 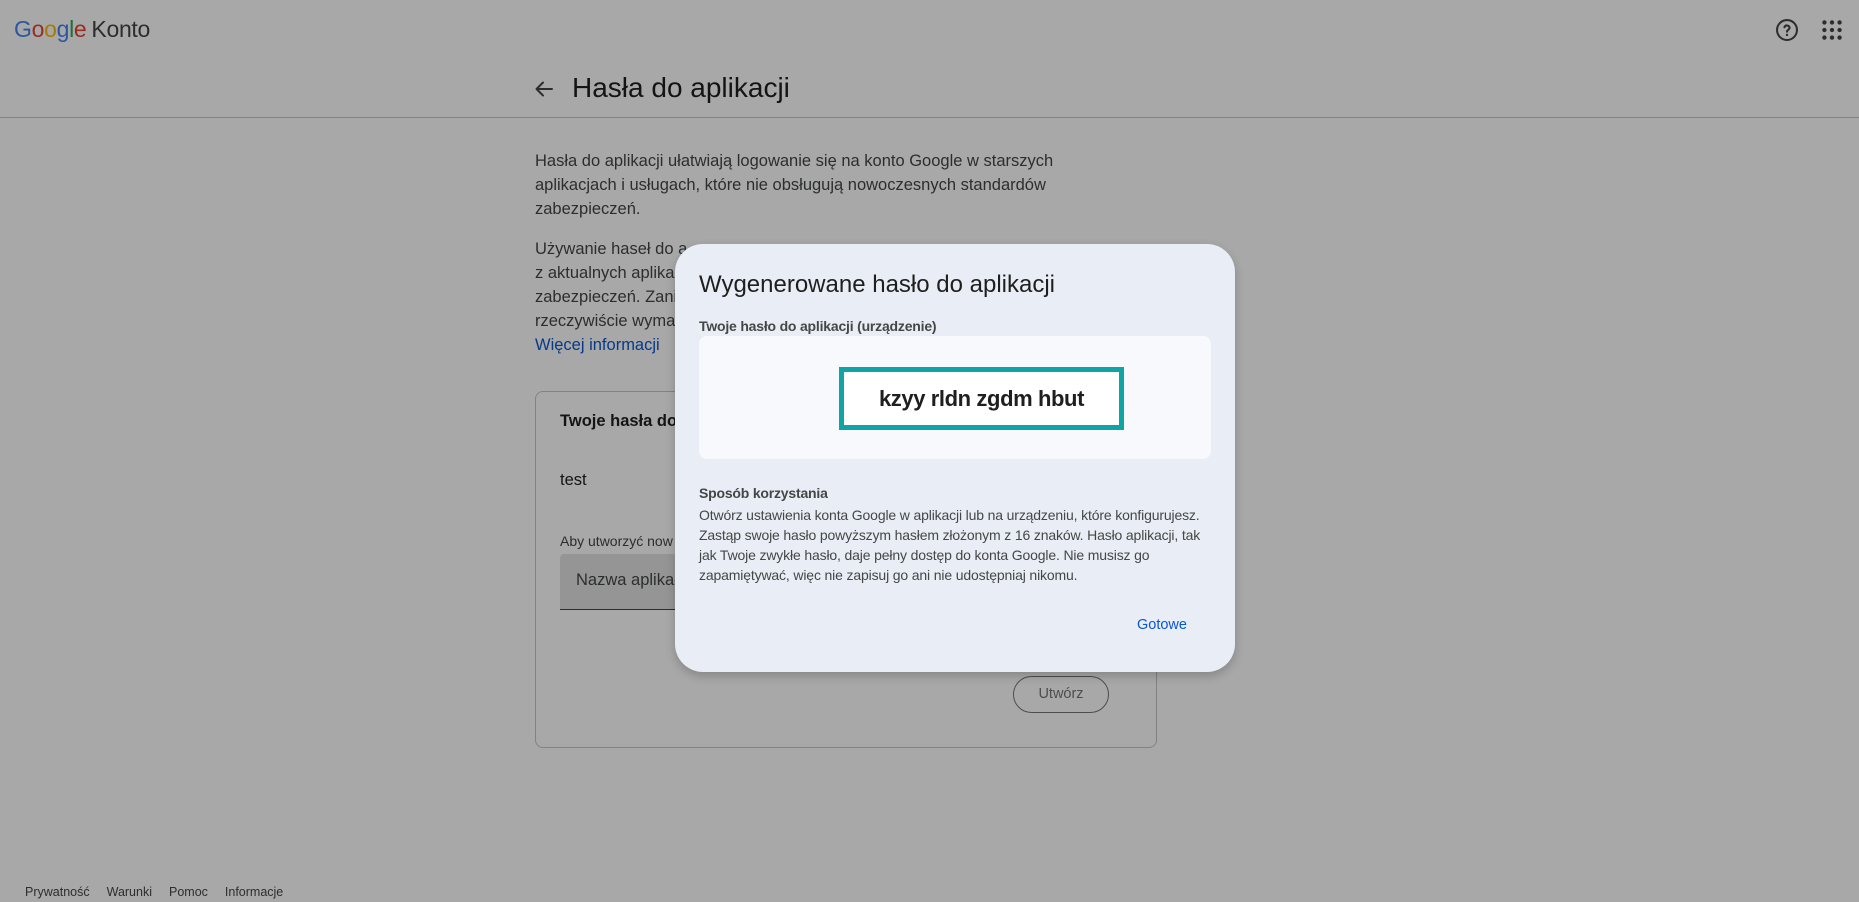 I want to click on usage-heading: Sposób korzystania, so click(x=763, y=493).